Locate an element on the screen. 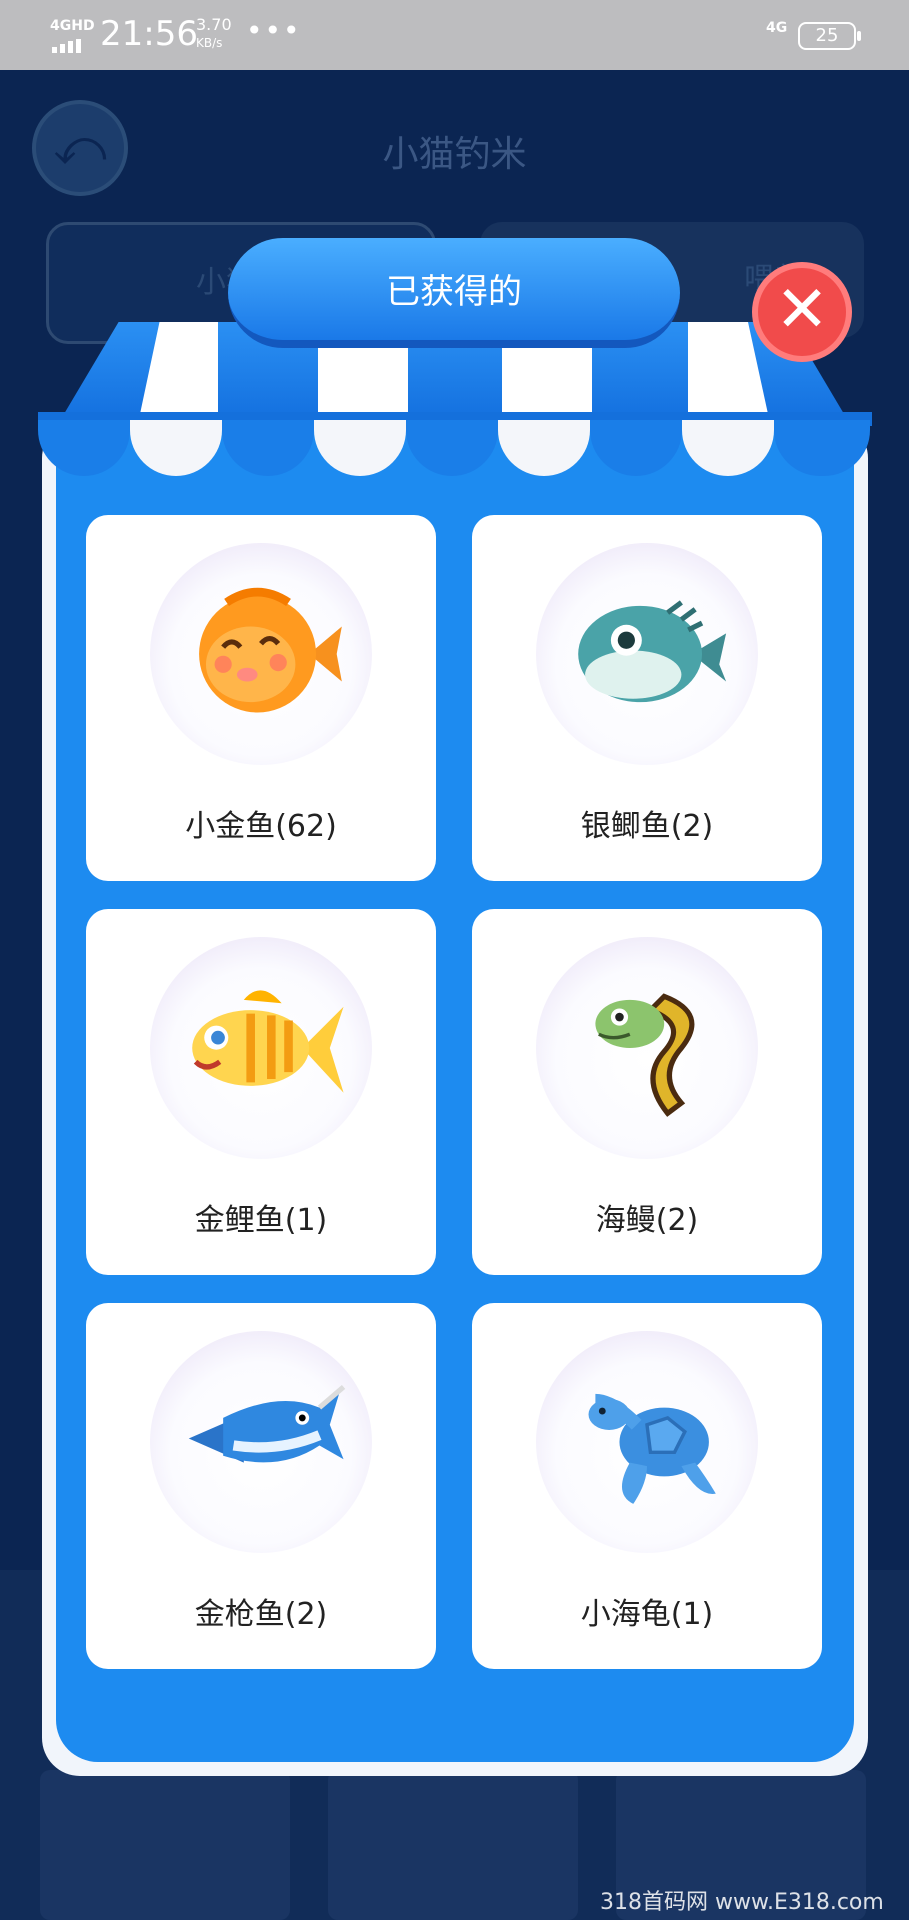 Image resolution: width=909 pixels, height=1920 pixels. page-title: 小猫钓米 is located at coordinates (454, 154).